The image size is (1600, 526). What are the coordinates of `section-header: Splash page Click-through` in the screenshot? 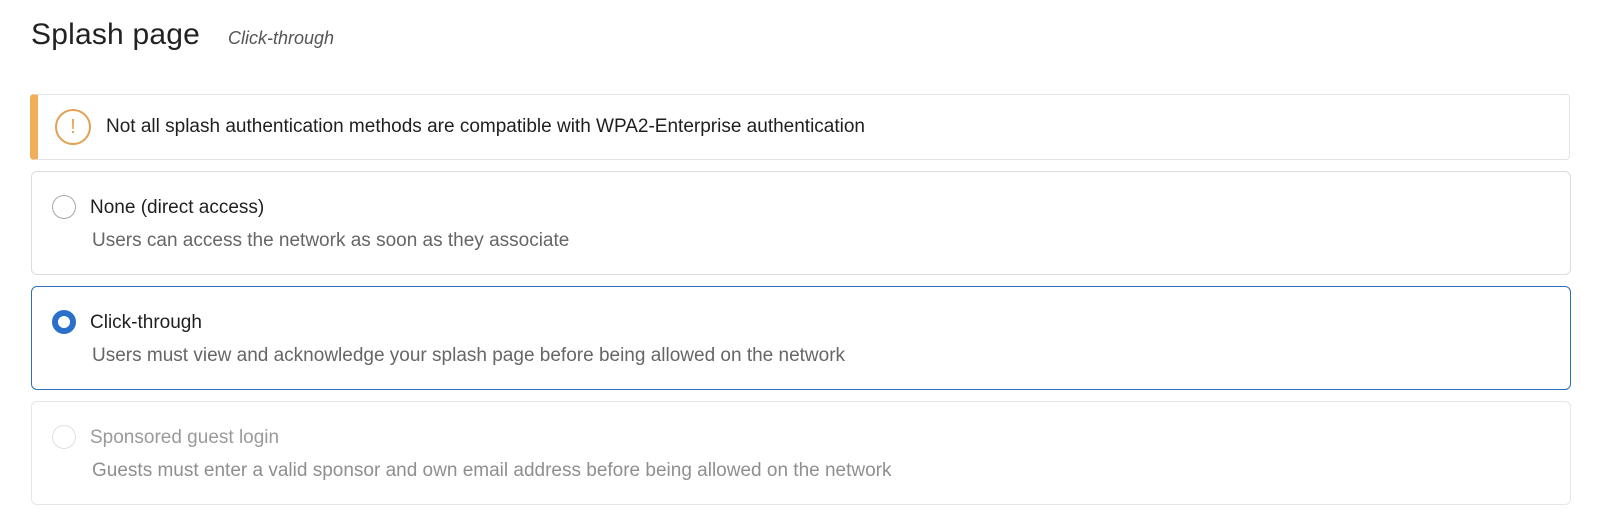 It's located at (182, 35).